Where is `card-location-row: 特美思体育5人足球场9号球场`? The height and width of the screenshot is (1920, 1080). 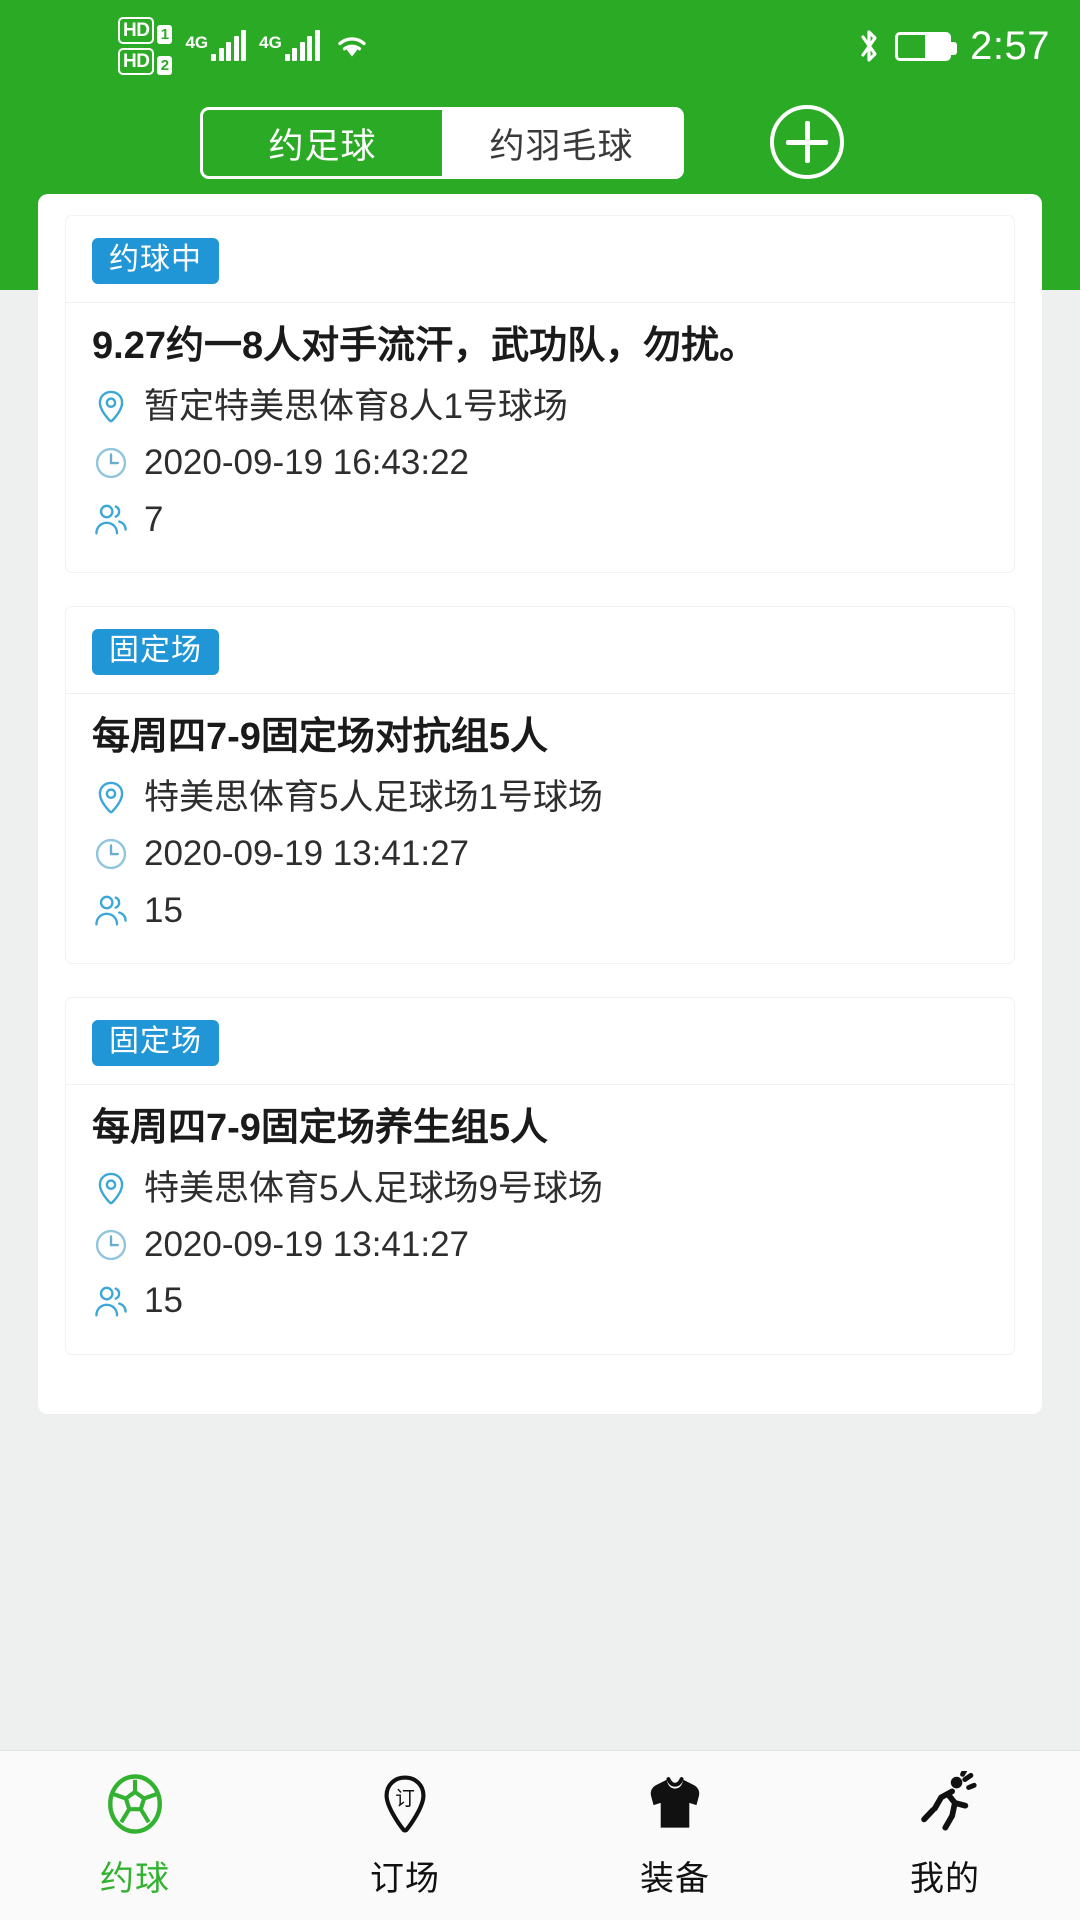 card-location-row: 特美思体育5人足球场9号球场 is located at coordinates (540, 1188).